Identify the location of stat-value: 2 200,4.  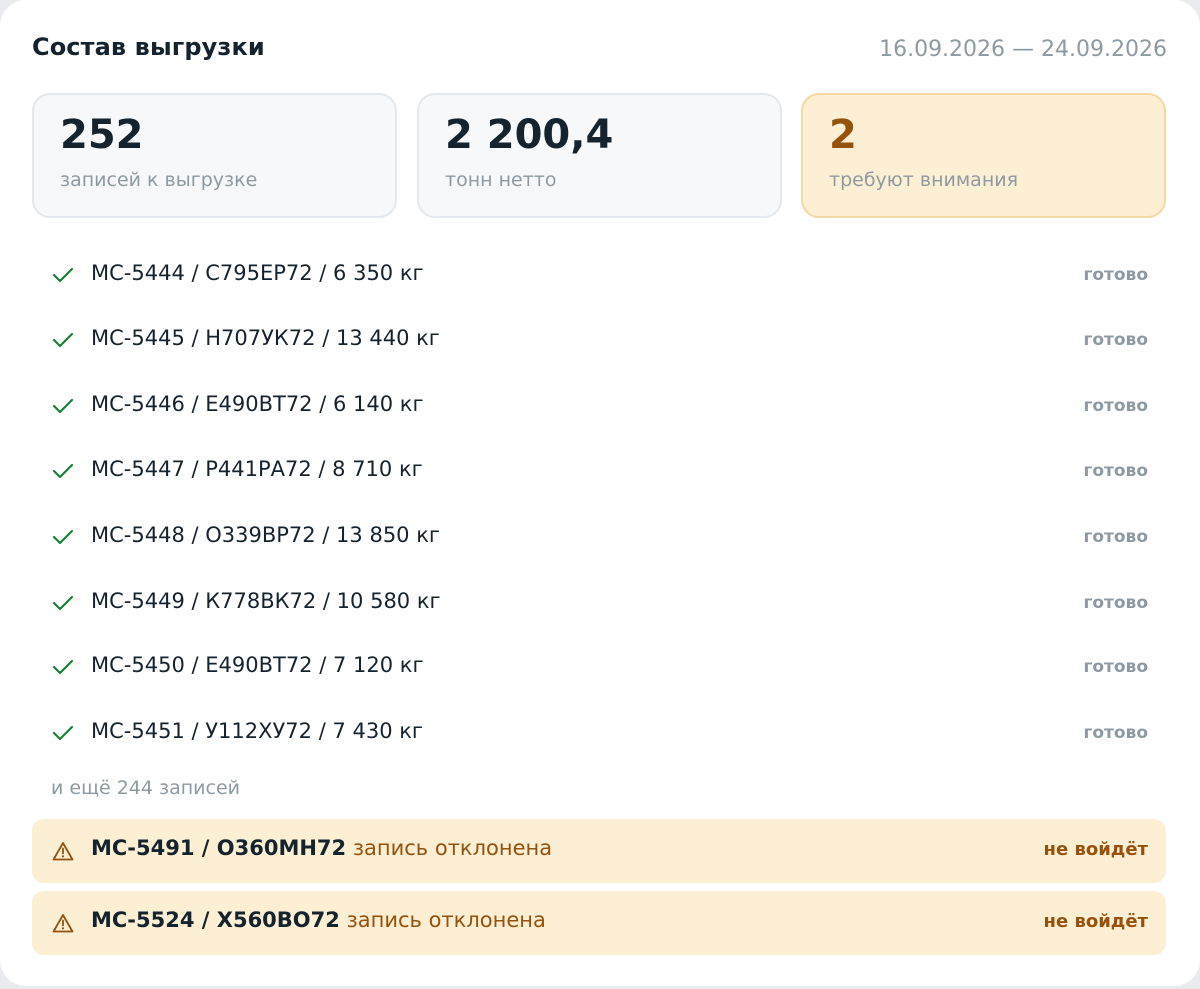
(529, 135).